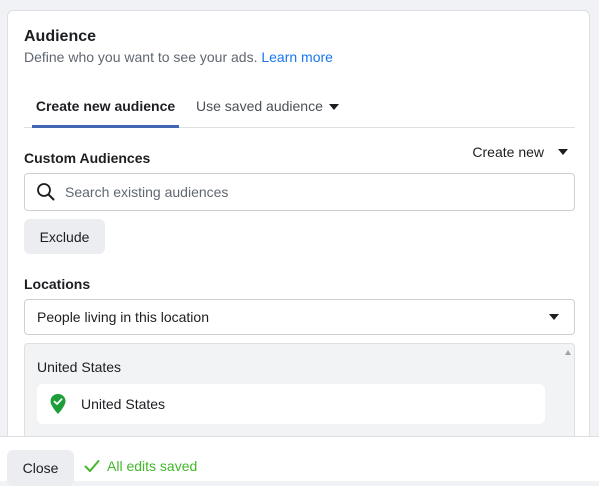  I want to click on learn-more-link: Learn more, so click(297, 57).